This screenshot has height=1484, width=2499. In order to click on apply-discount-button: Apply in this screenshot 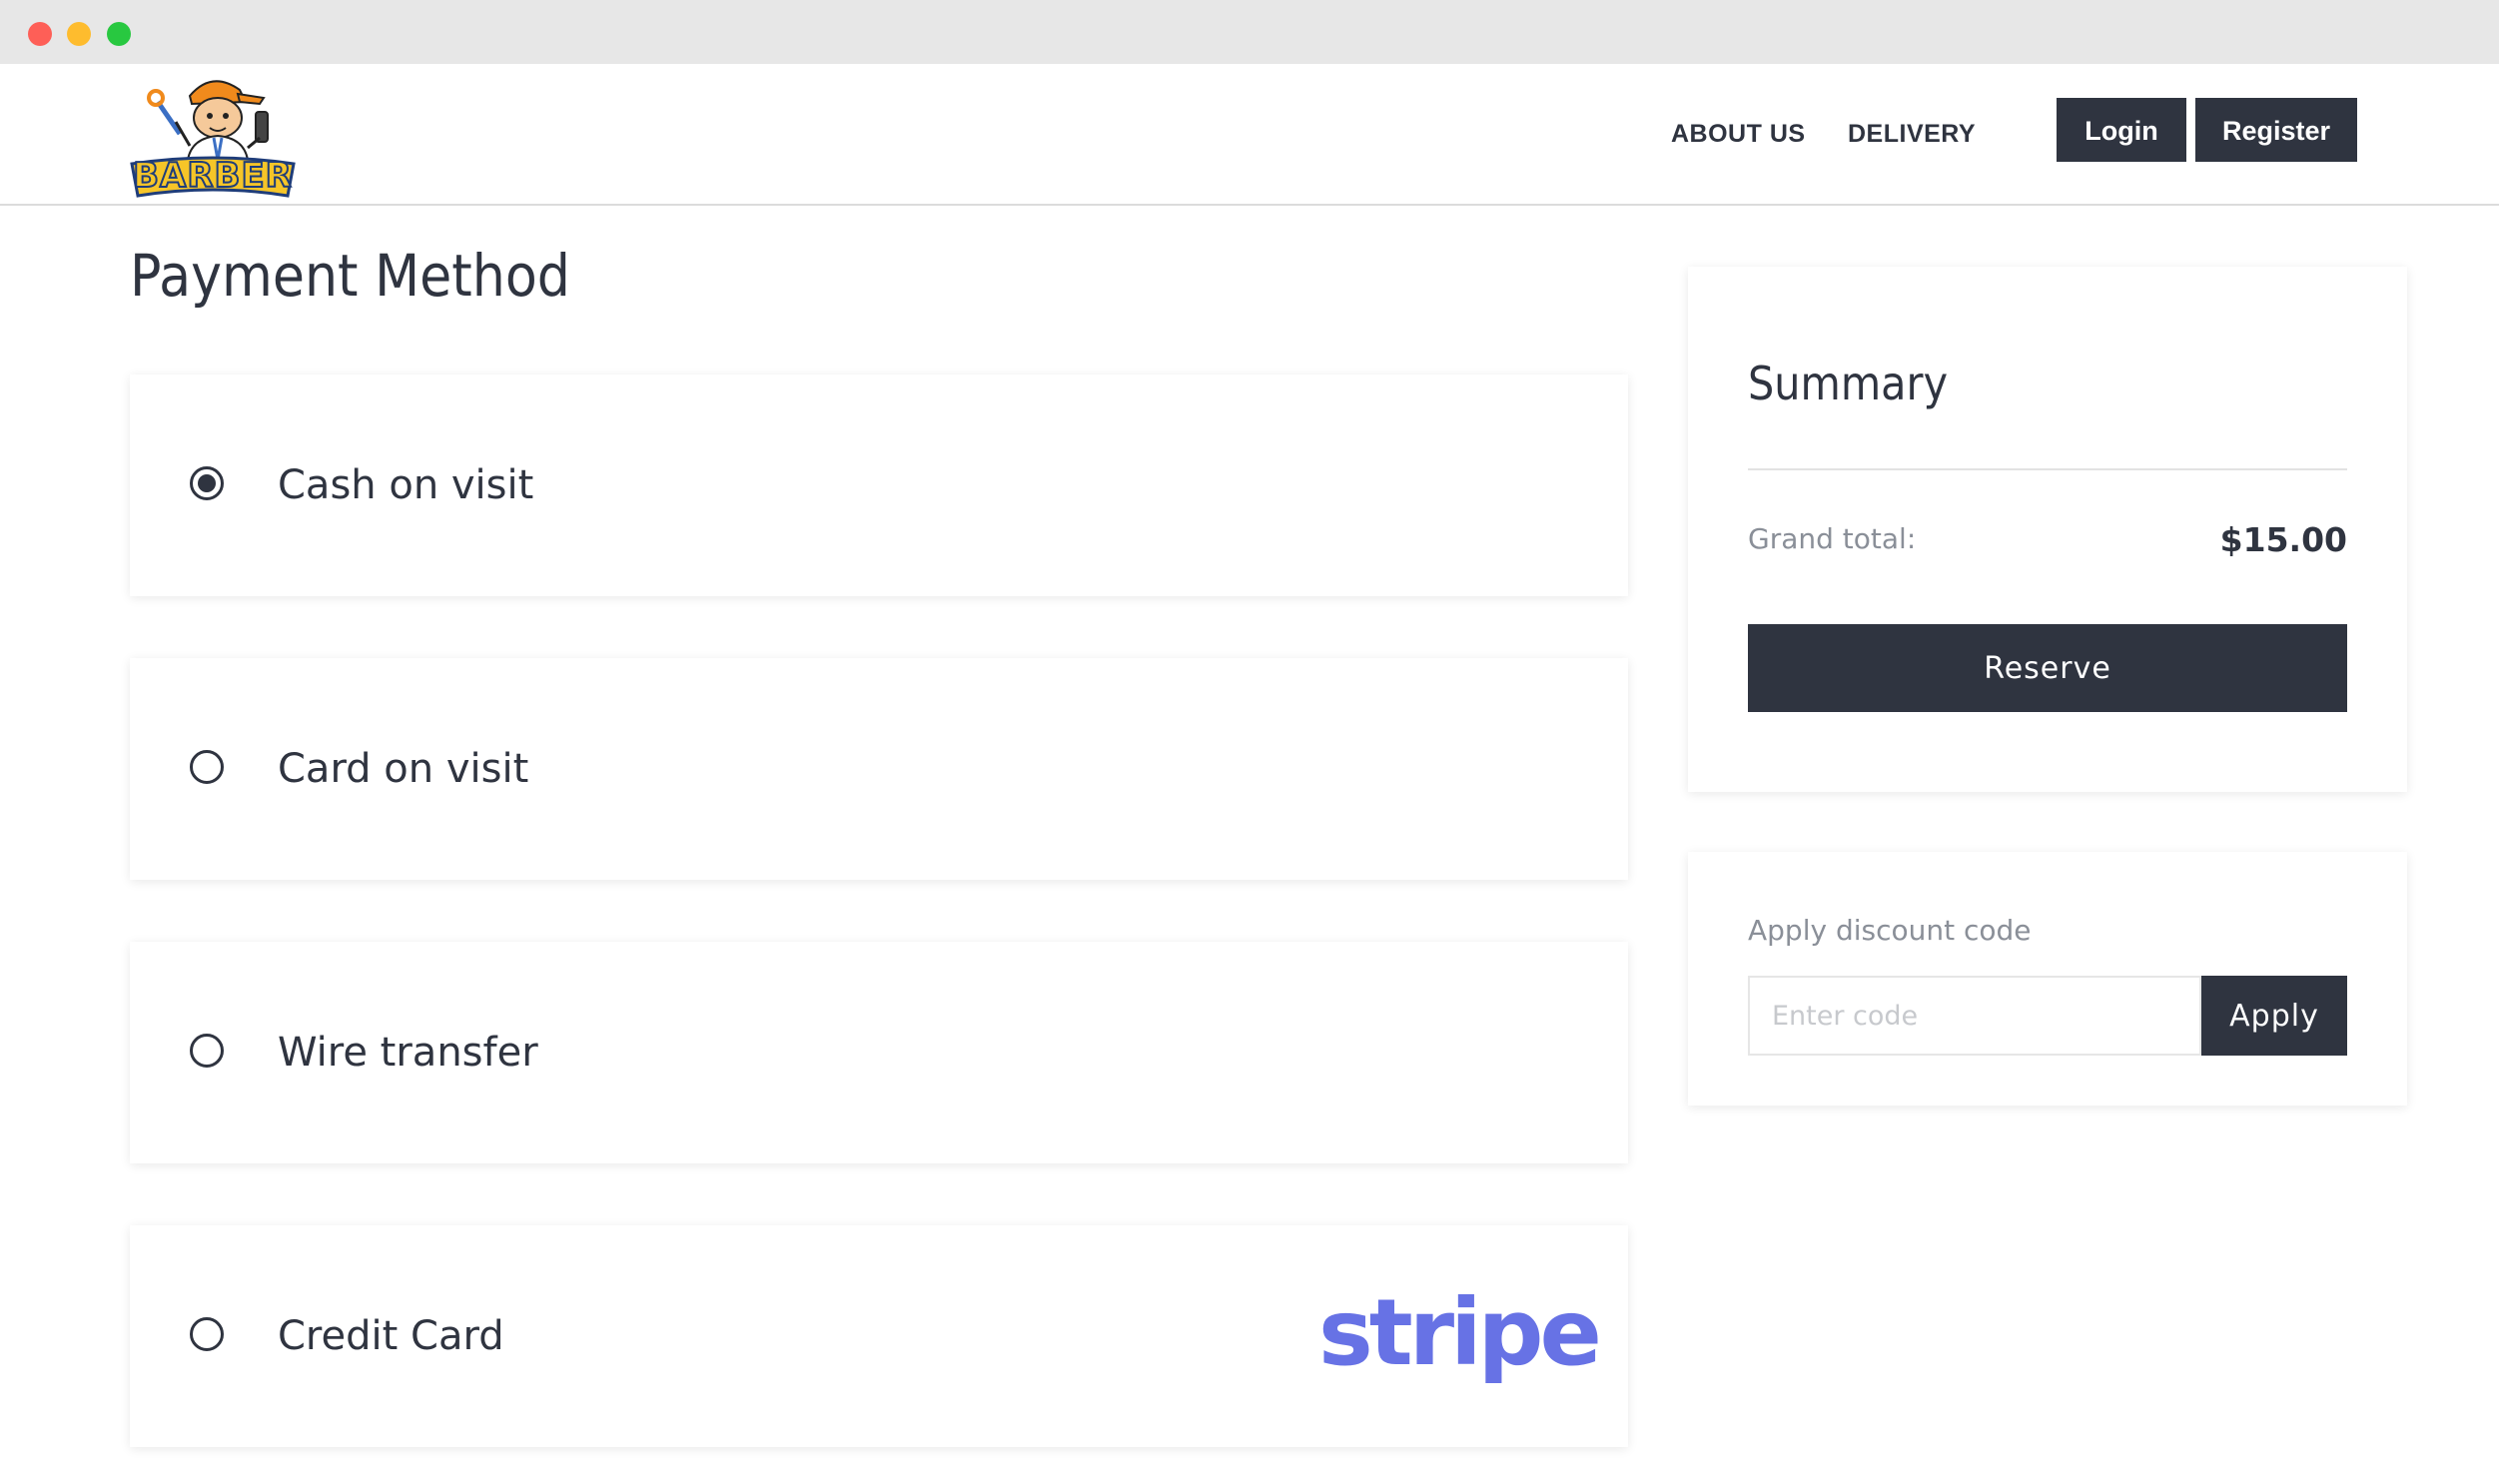, I will do `click(2274, 1016)`.